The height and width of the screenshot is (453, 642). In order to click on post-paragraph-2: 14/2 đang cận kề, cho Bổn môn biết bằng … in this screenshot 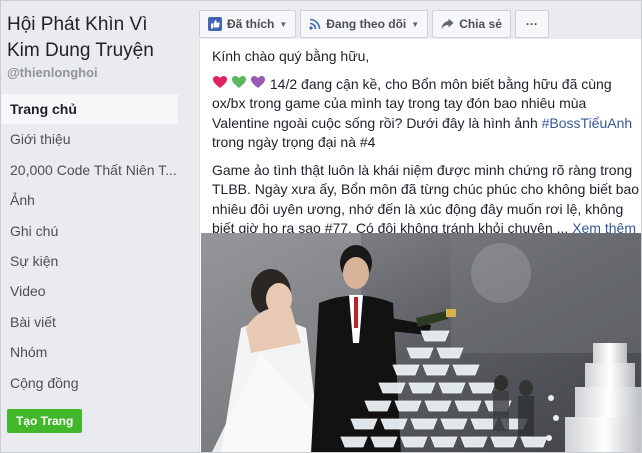, I will do `click(426, 114)`.